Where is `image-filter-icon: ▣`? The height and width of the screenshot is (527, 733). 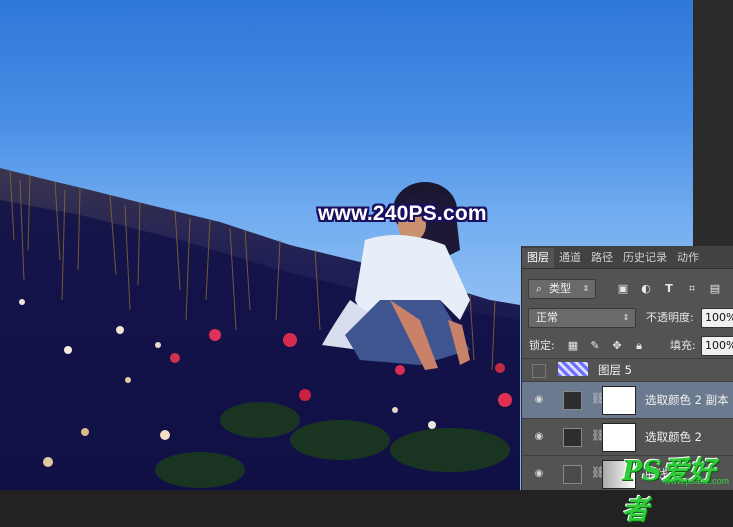
image-filter-icon: ▣ is located at coordinates (623, 289).